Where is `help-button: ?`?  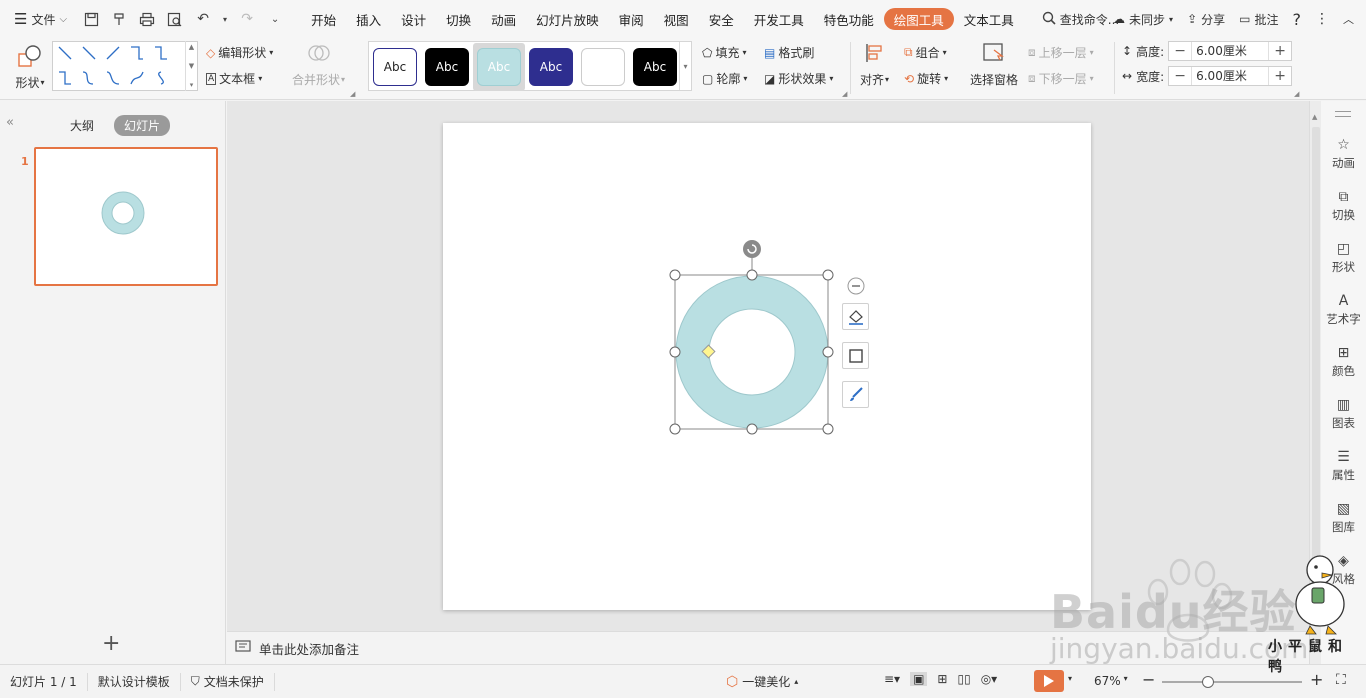
help-button: ? is located at coordinates (1297, 19).